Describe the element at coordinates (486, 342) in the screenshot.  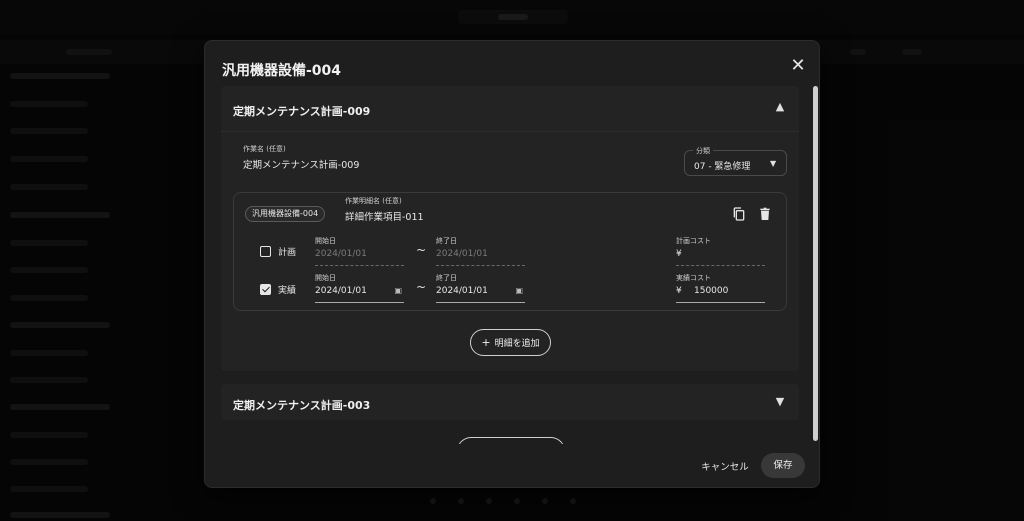
I see `plus-icon: +` at that location.